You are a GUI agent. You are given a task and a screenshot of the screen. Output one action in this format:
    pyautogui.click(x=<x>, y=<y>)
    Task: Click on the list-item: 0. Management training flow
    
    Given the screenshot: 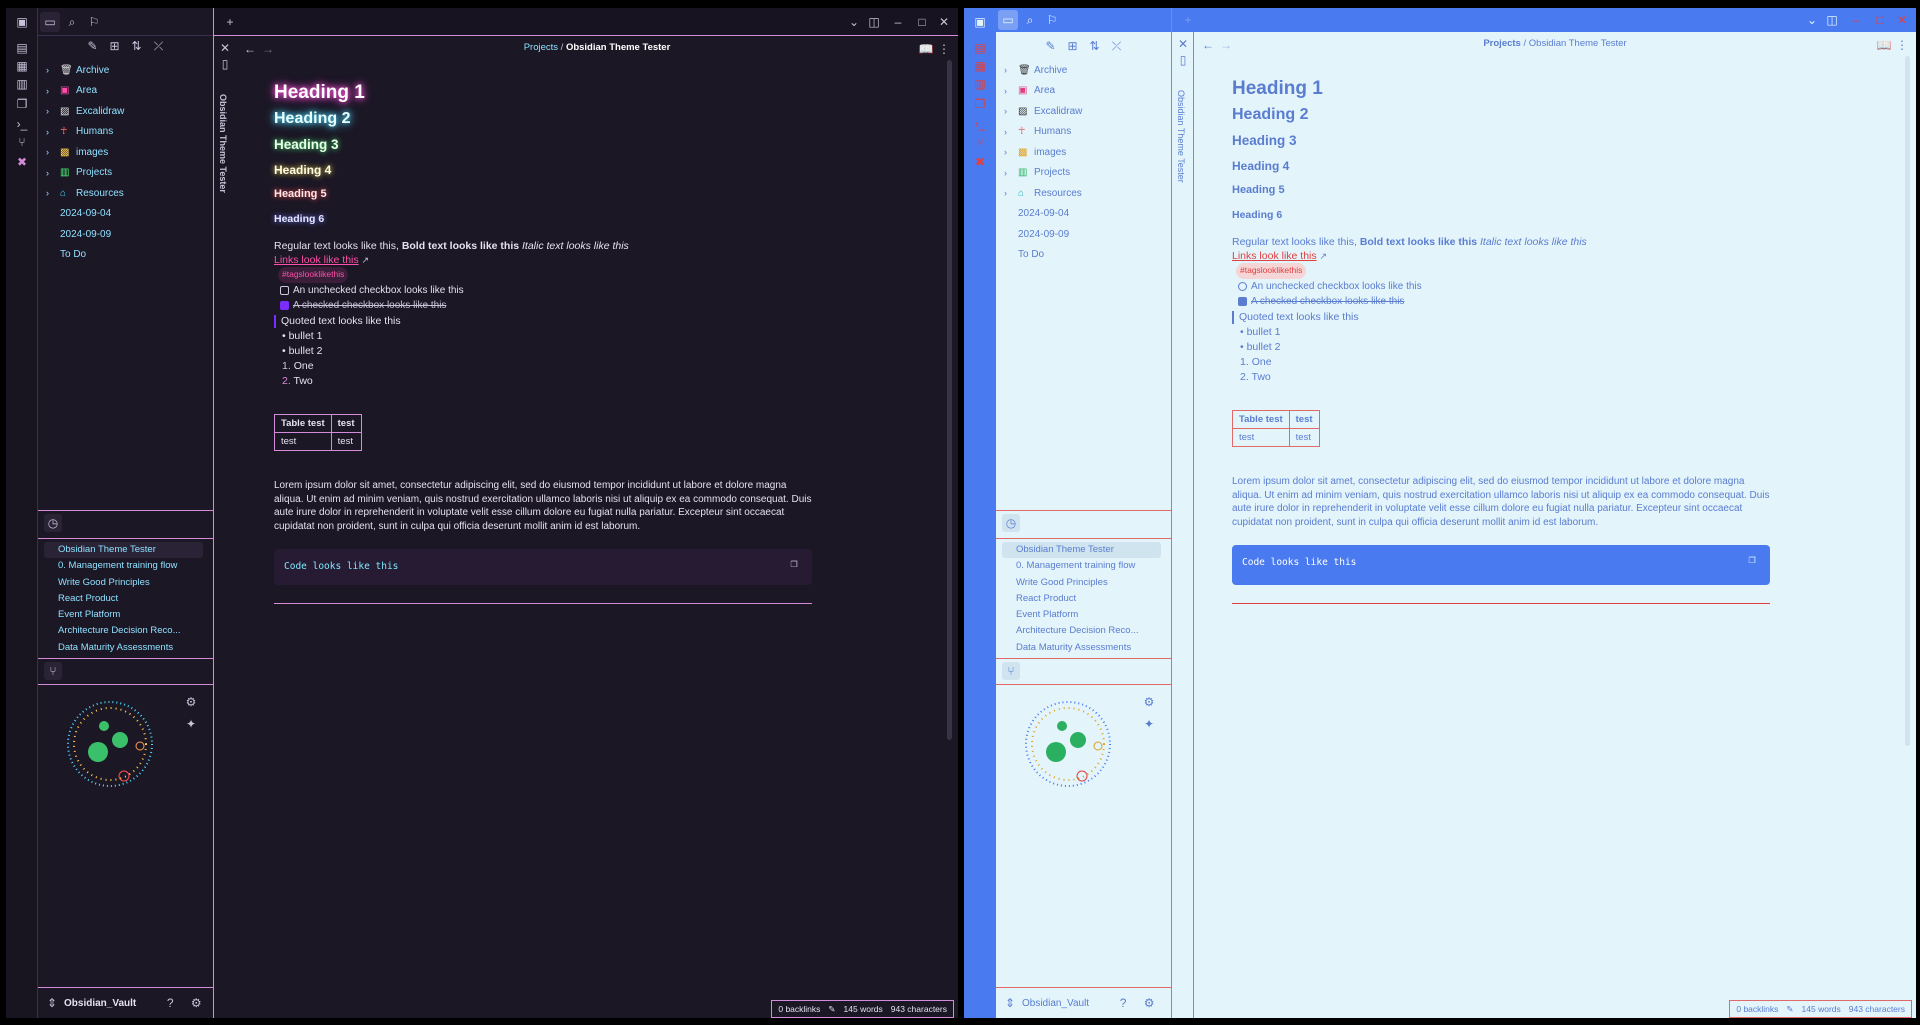 What is the action you would take?
    pyautogui.click(x=1081, y=566)
    